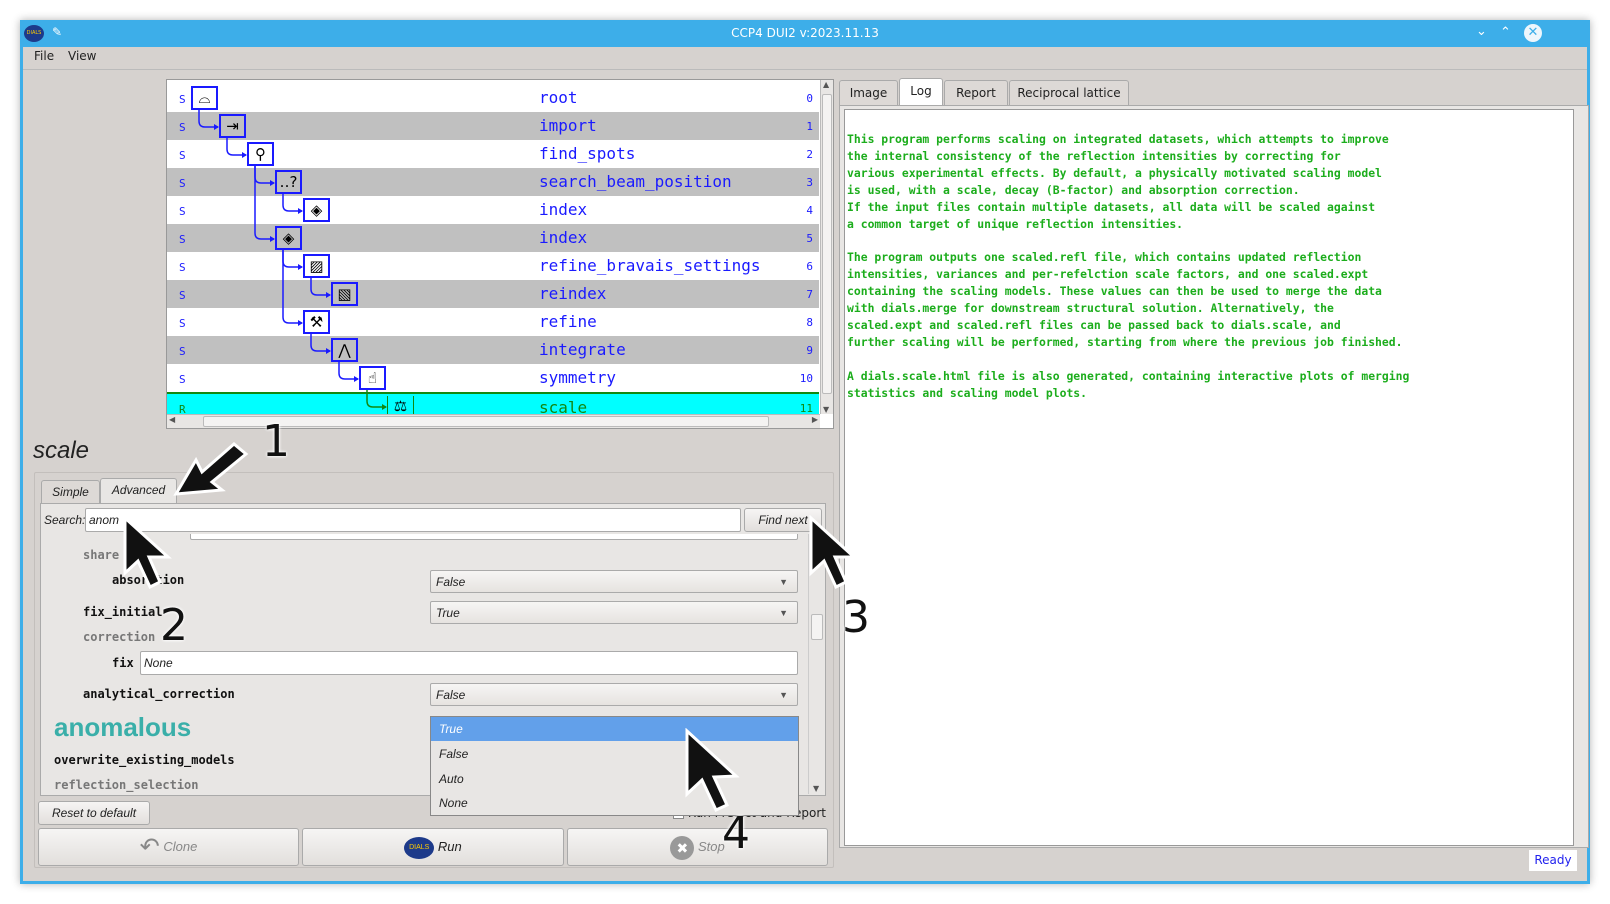 Image resolution: width=1610 pixels, height=904 pixels. I want to click on tree-vertical-scrollbar: ▲ ▼, so click(826, 247).